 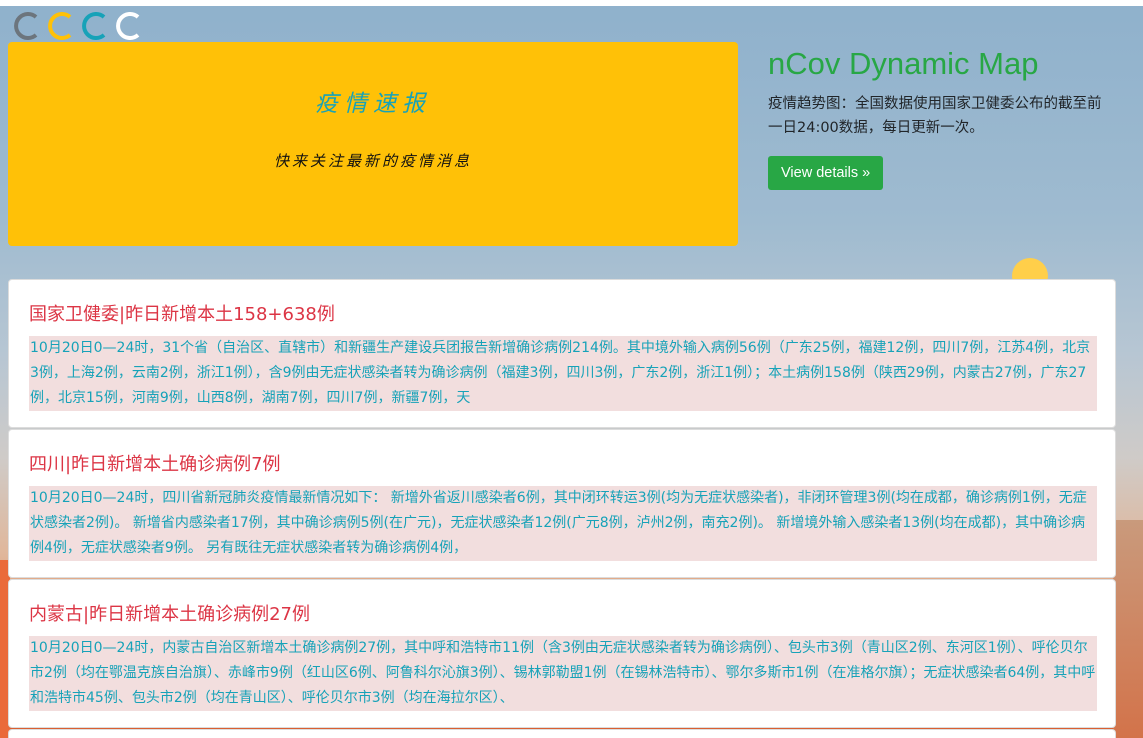 What do you see at coordinates (935, 116) in the screenshot?
I see `panel-description: 疫情趋势图：全国数据使用国家卫健委公布的截至前一日24:00数据，每日更新一次。` at bounding box center [935, 116].